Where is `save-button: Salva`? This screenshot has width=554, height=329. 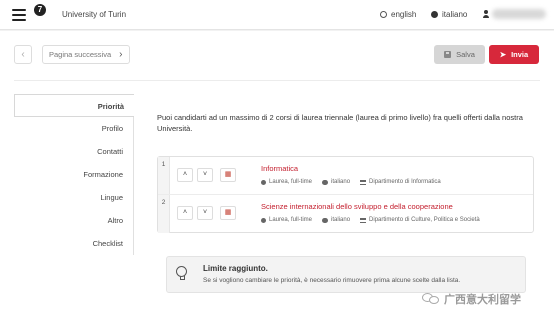 save-button: Salva is located at coordinates (459, 54).